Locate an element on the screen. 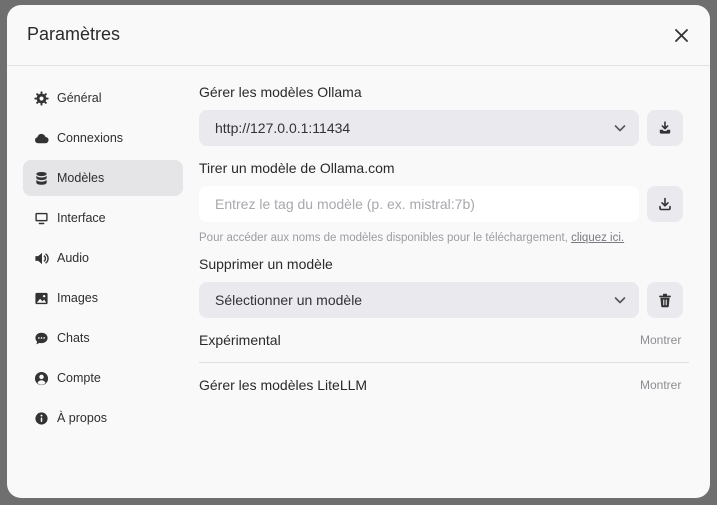 The image size is (717, 505). update-models-button is located at coordinates (665, 128).